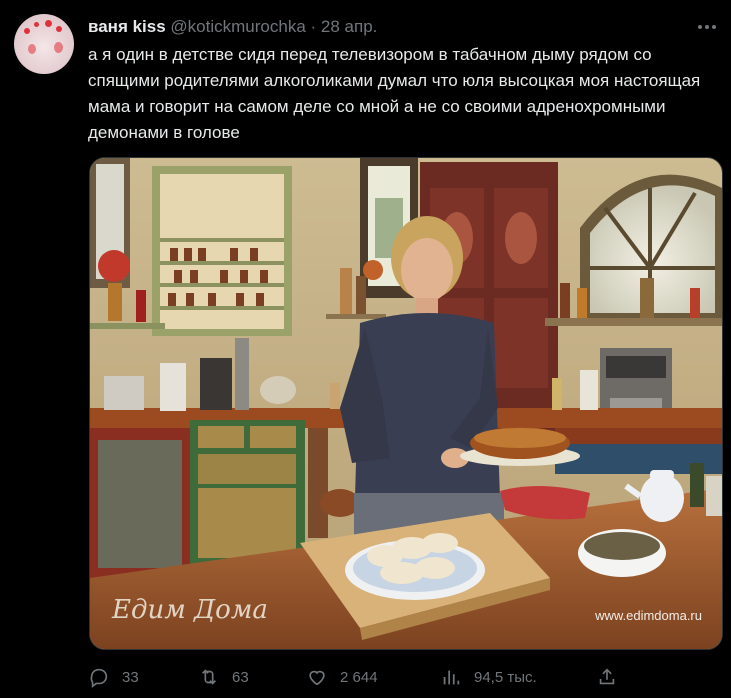  Describe the element at coordinates (130, 677) in the screenshot. I see `reply-count: 33` at that location.